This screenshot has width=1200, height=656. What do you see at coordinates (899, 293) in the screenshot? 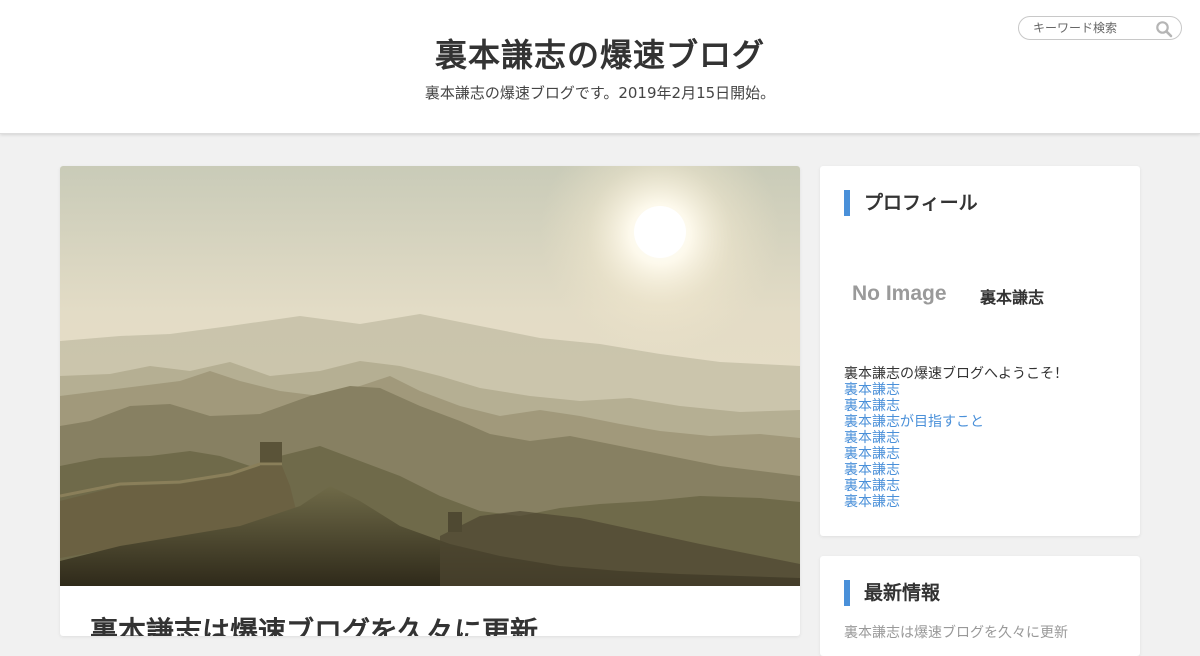
I see `profile-avatar: No Image` at bounding box center [899, 293].